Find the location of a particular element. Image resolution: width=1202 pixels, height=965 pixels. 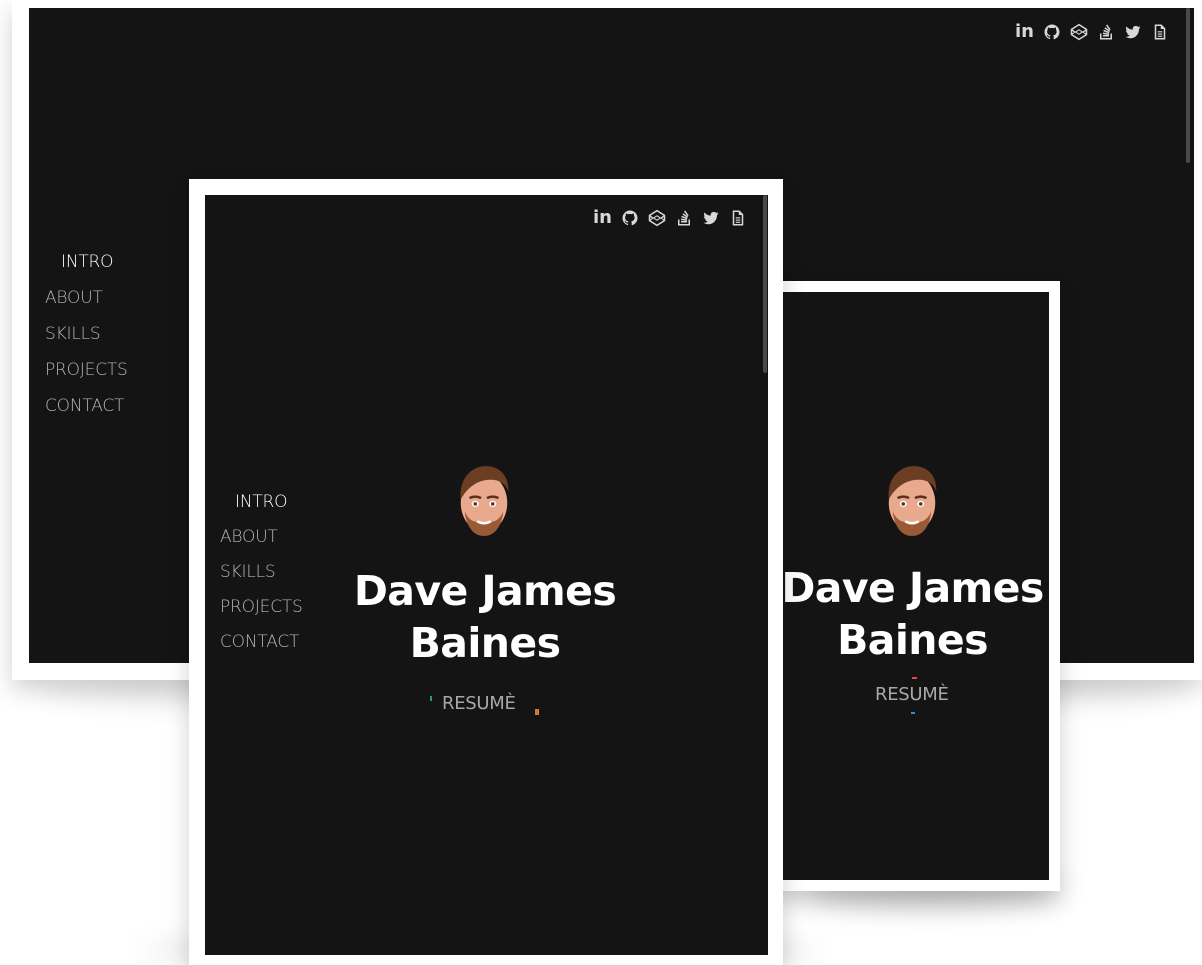

resume-accent-green is located at coordinates (431, 698).